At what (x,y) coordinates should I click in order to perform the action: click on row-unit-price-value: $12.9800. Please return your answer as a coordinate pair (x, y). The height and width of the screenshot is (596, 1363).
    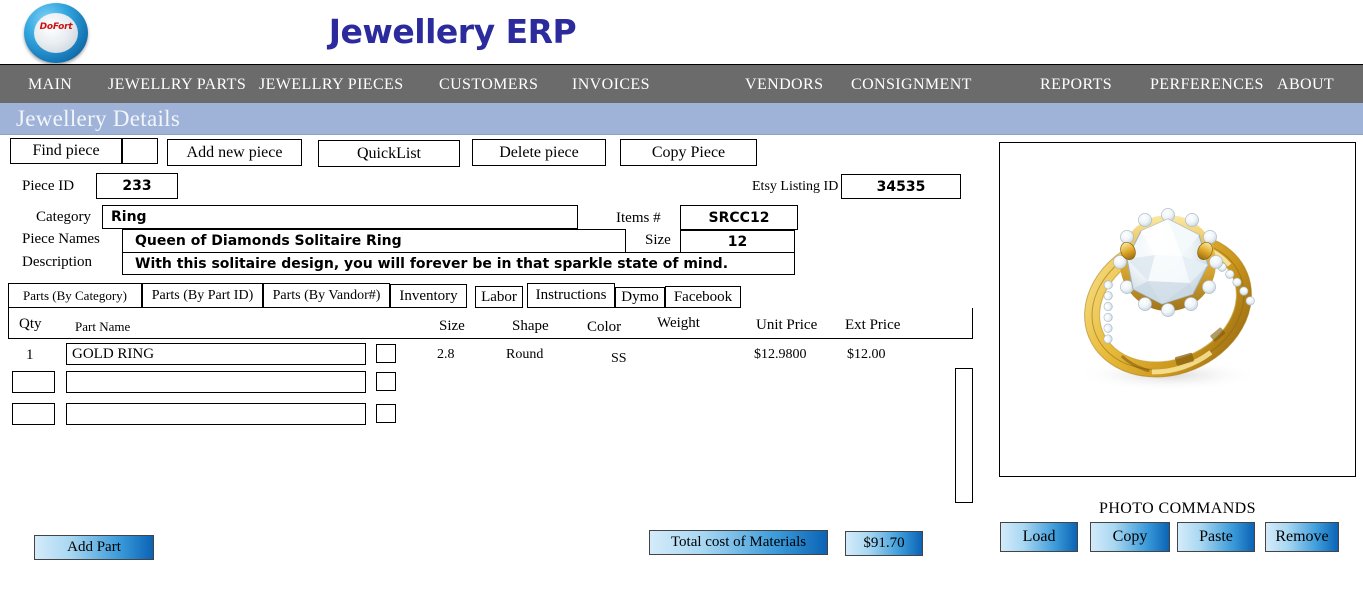
    Looking at the image, I should click on (780, 354).